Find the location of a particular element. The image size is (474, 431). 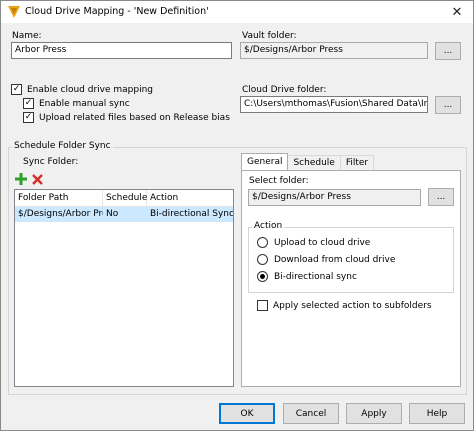

enable-manual-sync-label: Enable manual sync is located at coordinates (84, 103).